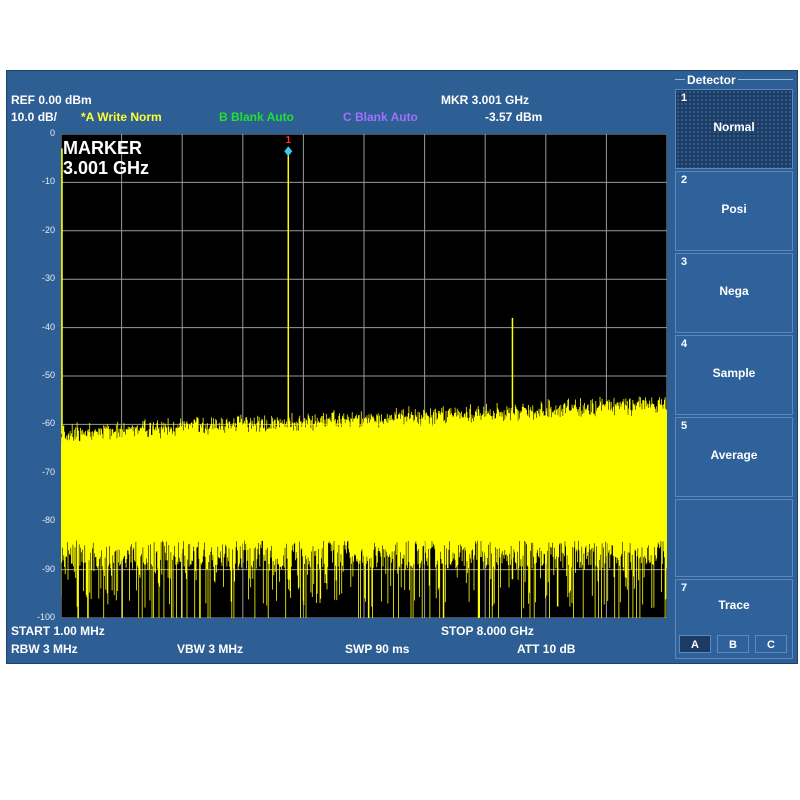  What do you see at coordinates (45, 617) in the screenshot?
I see `y-axis-label: -100` at bounding box center [45, 617].